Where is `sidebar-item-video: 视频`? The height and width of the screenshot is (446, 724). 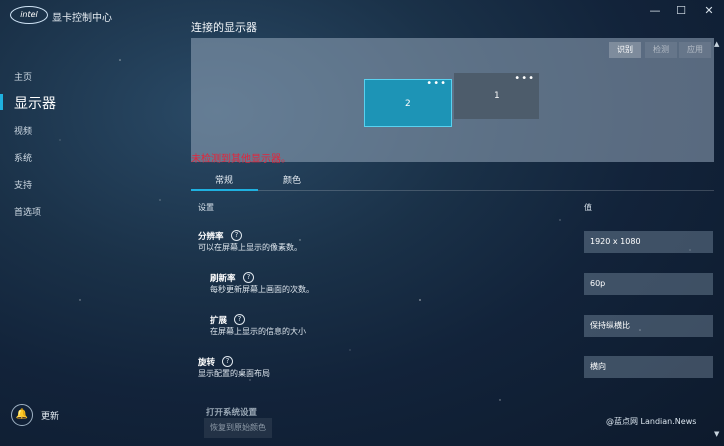 sidebar-item-video: 视频 is located at coordinates (23, 130).